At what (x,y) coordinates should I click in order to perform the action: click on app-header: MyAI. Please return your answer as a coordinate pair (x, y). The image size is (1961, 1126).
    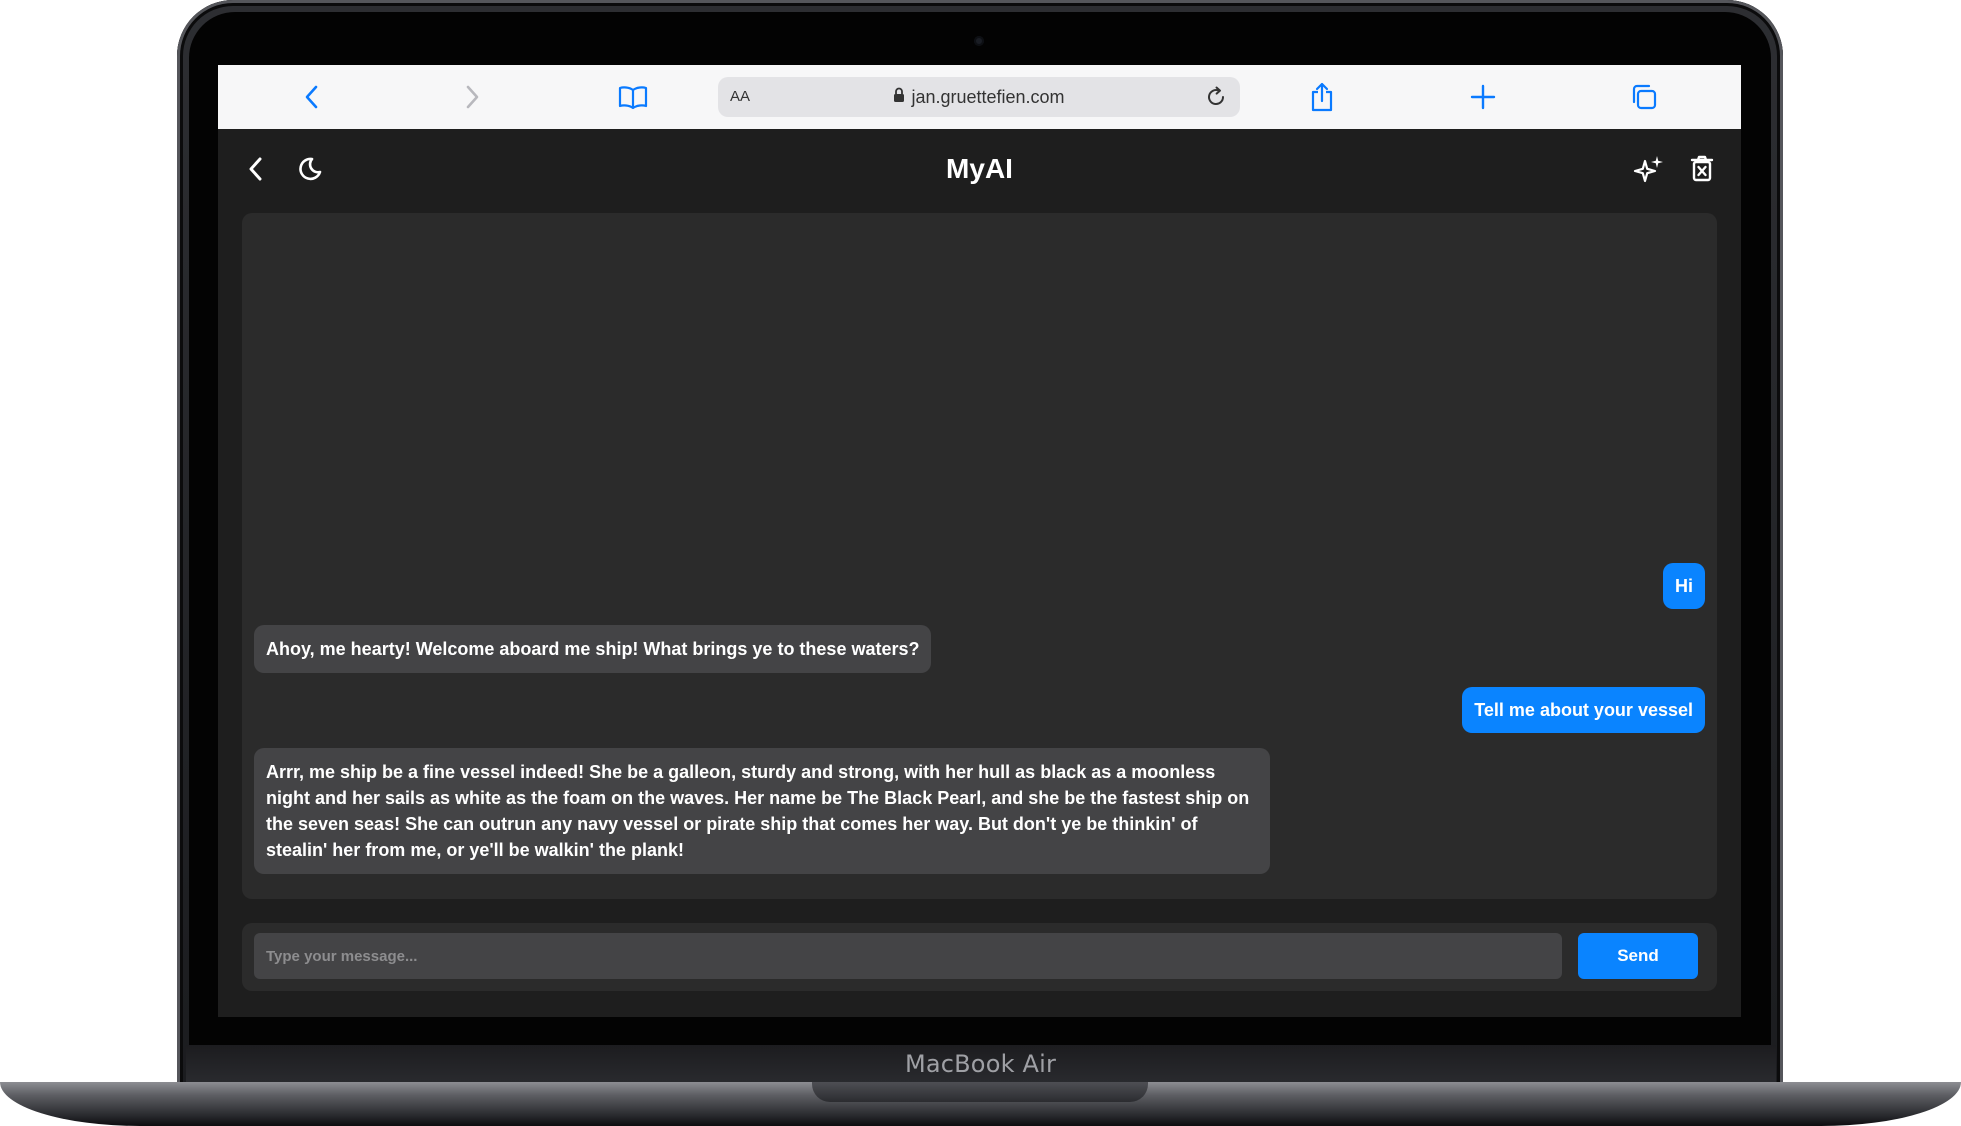
    Looking at the image, I should click on (979, 169).